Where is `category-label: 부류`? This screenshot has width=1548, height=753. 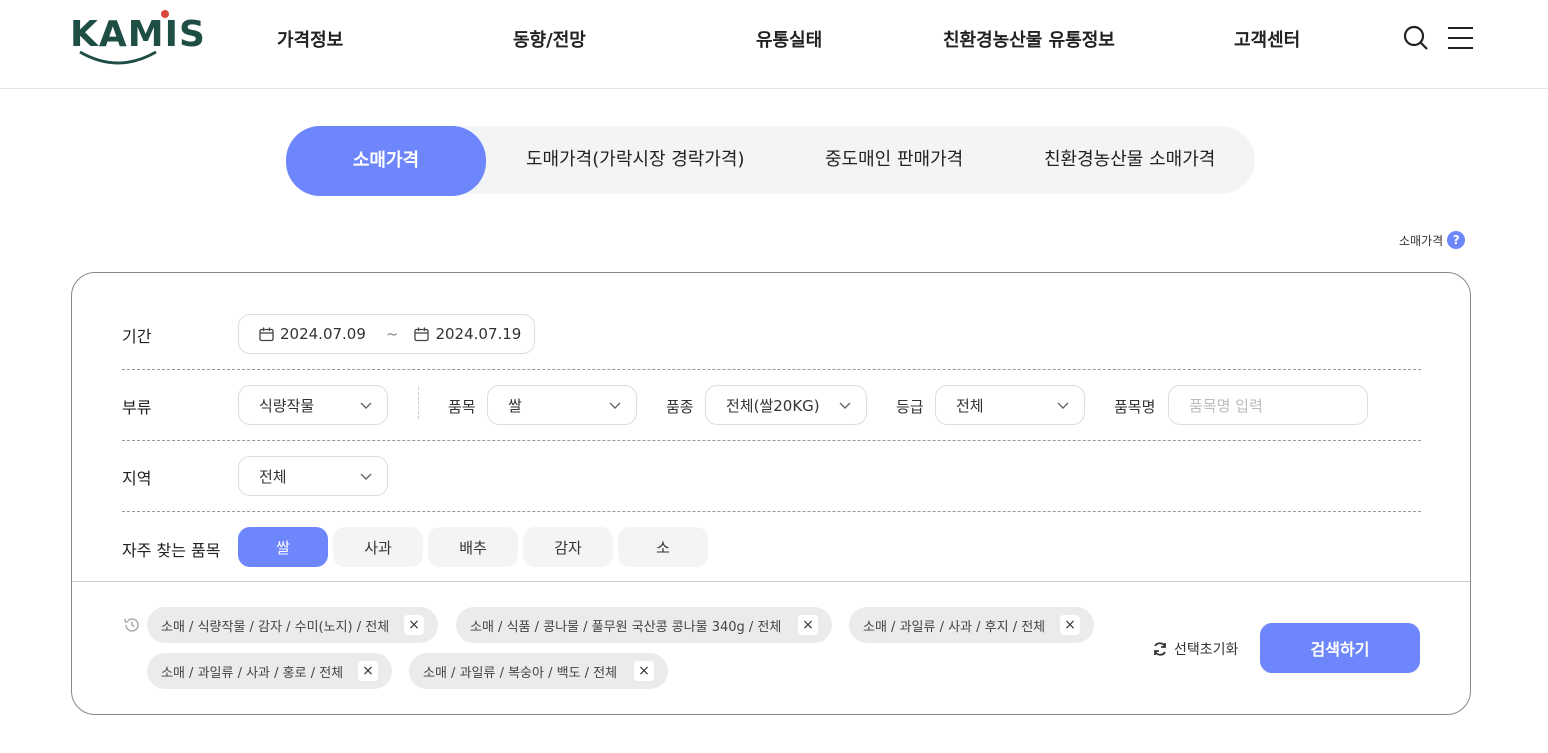
category-label: 부류 is located at coordinates (137, 407).